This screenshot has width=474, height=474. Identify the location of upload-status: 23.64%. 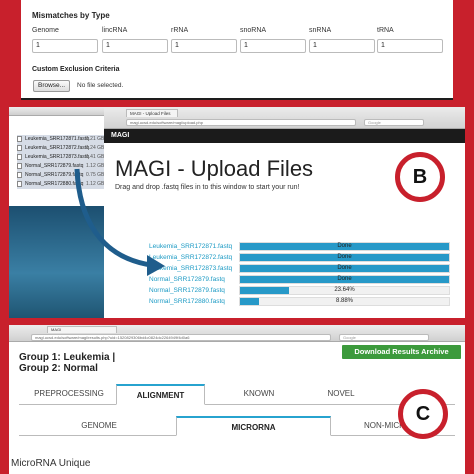
(344, 290).